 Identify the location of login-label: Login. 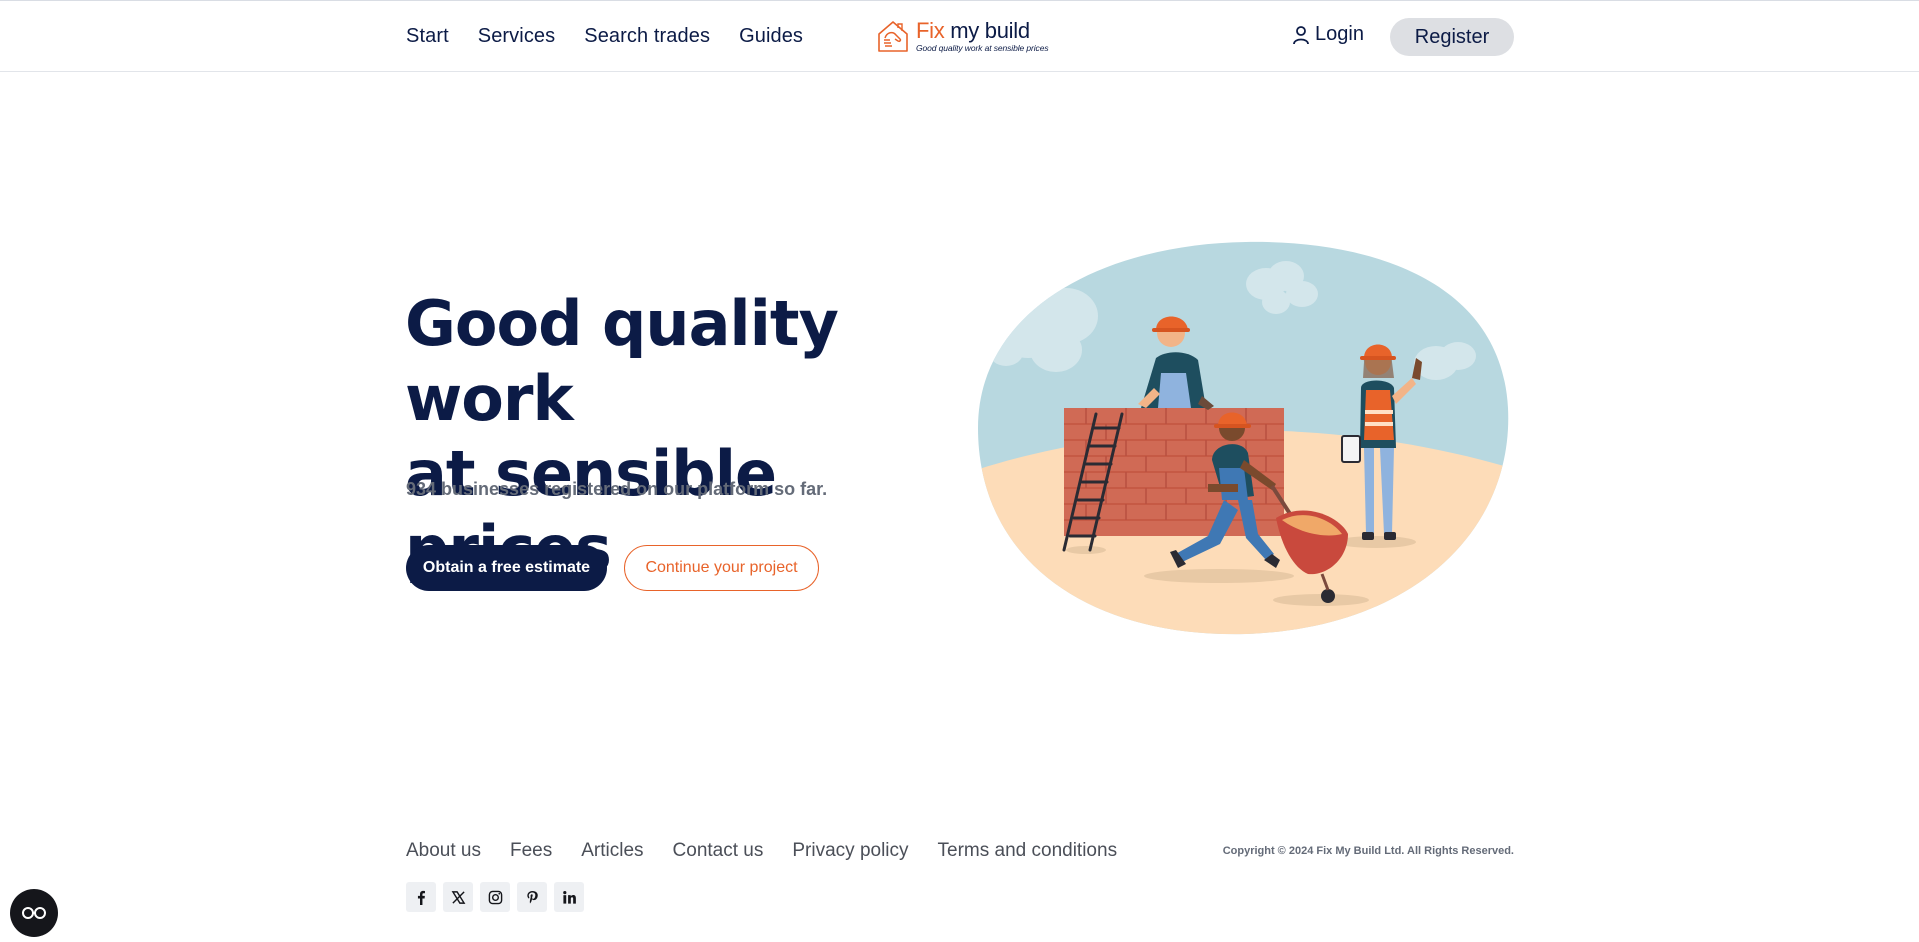
(1339, 34).